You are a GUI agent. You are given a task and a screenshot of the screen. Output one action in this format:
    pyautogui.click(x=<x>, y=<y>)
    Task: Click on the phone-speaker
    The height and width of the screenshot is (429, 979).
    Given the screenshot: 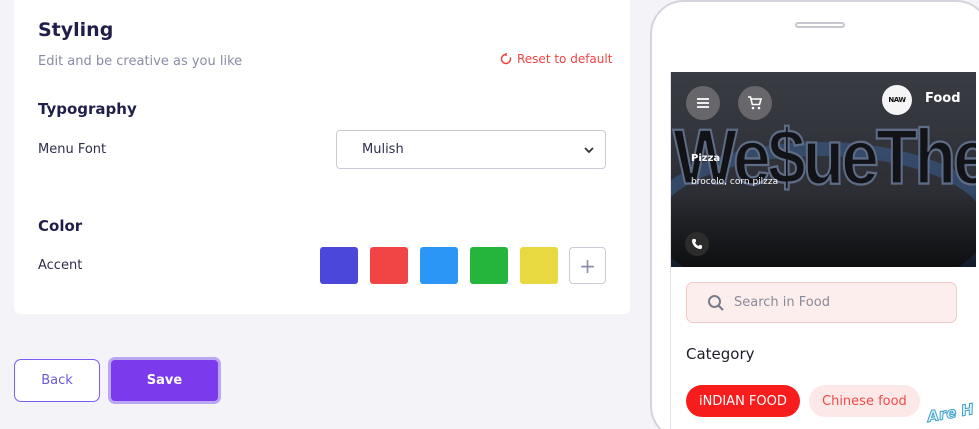 What is the action you would take?
    pyautogui.click(x=820, y=25)
    